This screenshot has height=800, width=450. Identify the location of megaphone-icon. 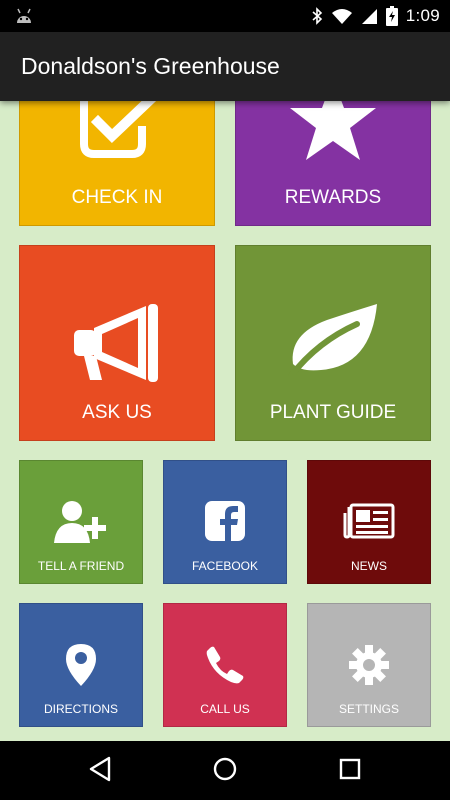
(116, 343).